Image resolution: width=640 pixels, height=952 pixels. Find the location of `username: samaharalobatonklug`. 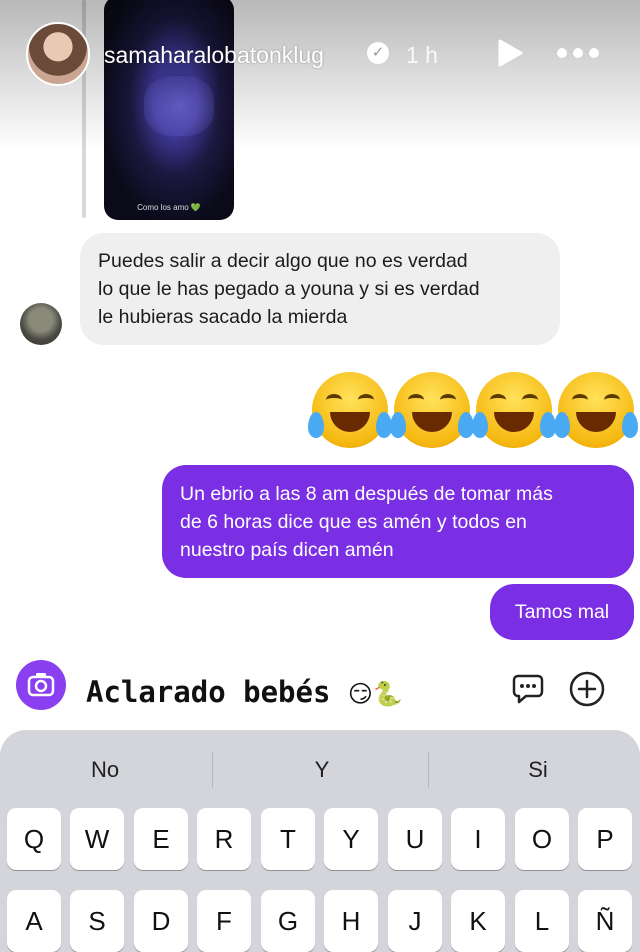

username: samaharalobatonklug is located at coordinates (214, 55).